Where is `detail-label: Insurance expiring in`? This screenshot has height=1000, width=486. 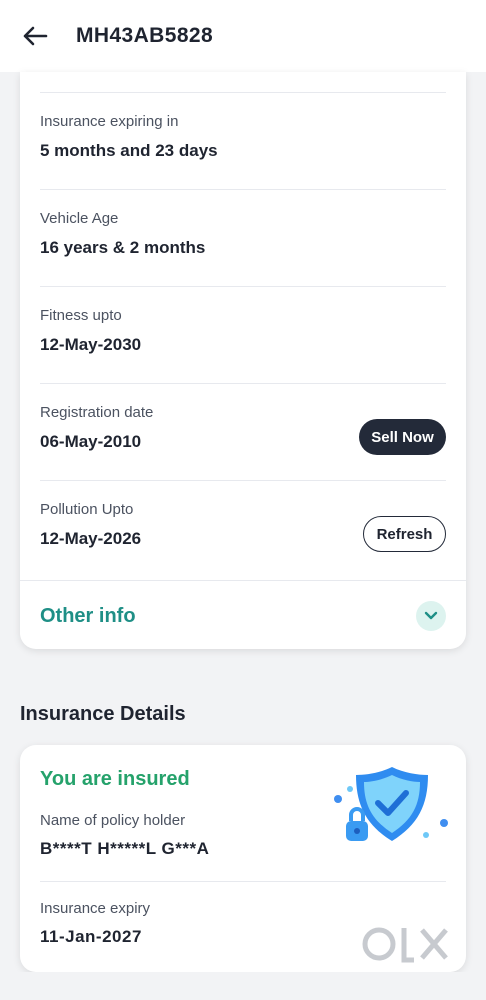 detail-label: Insurance expiring in is located at coordinates (109, 121).